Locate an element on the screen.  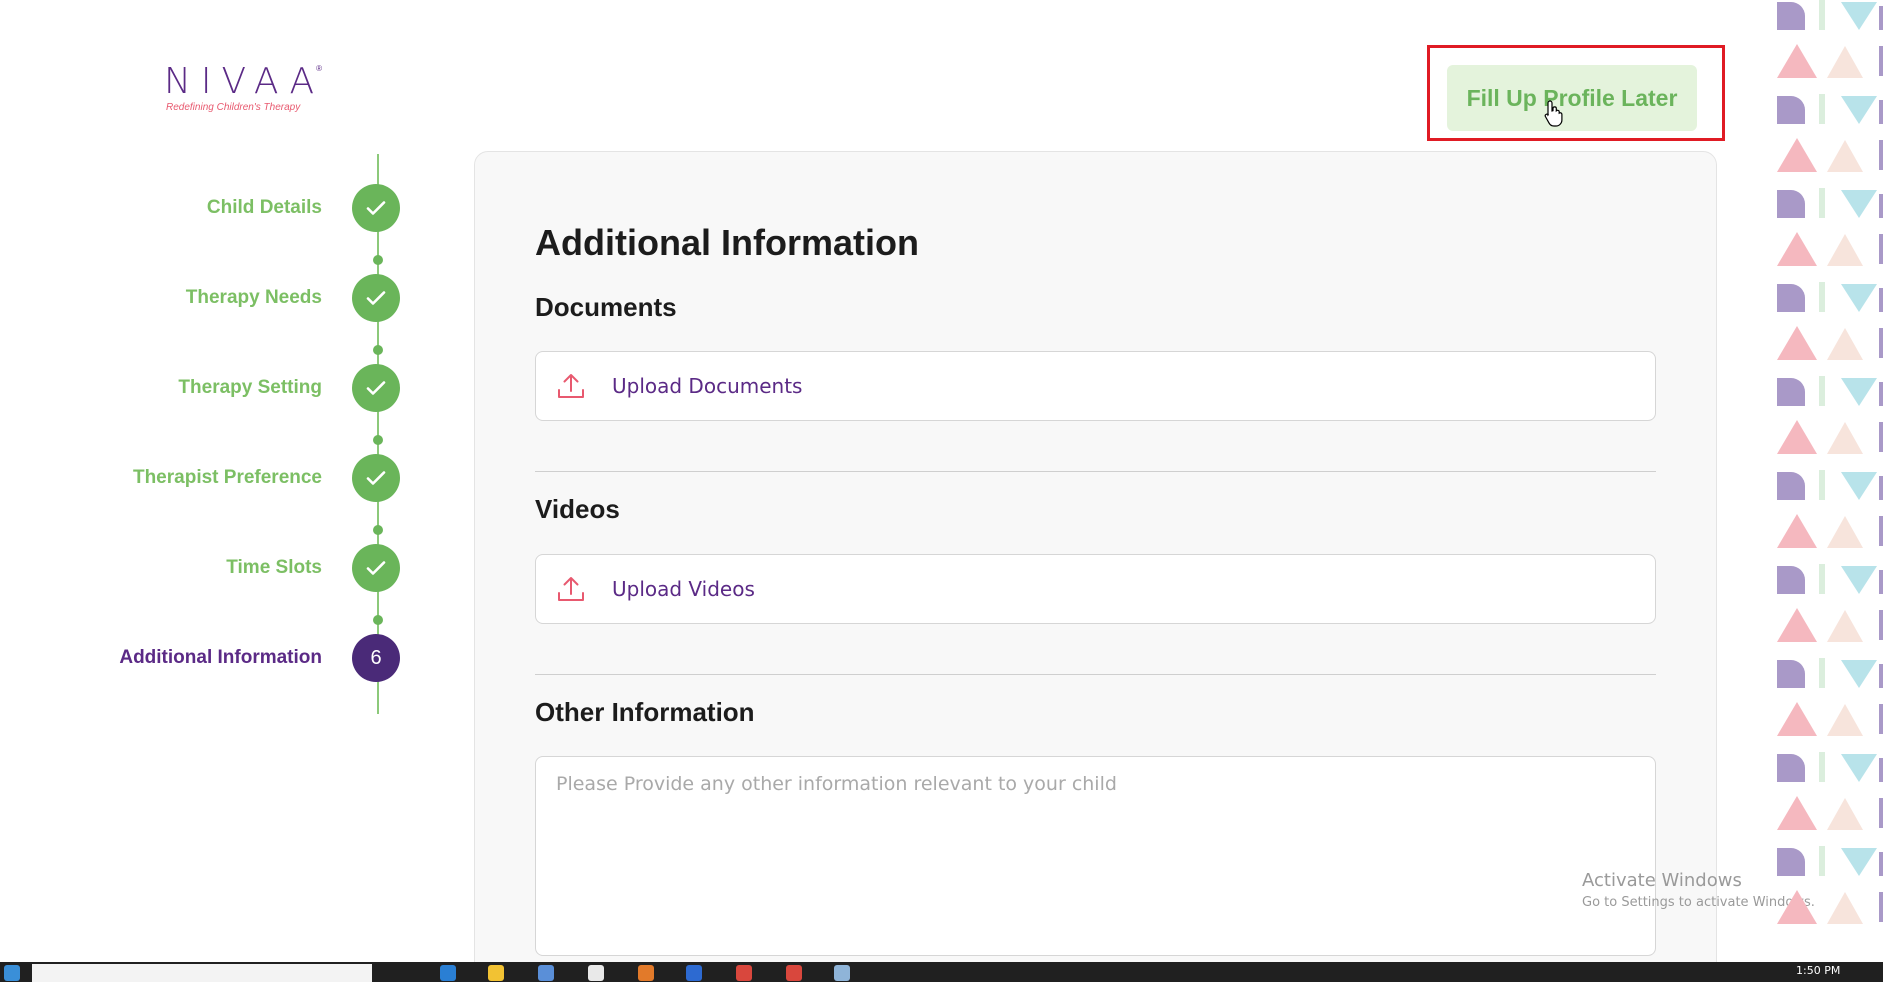
step-label: Child Details is located at coordinates (264, 207).